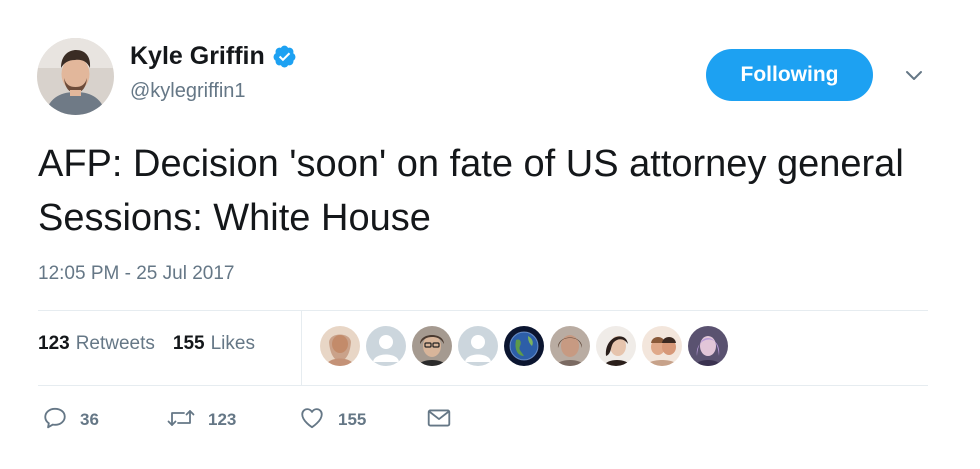  What do you see at coordinates (188, 91) in the screenshot?
I see `author-handle: @kylegriffin1` at bounding box center [188, 91].